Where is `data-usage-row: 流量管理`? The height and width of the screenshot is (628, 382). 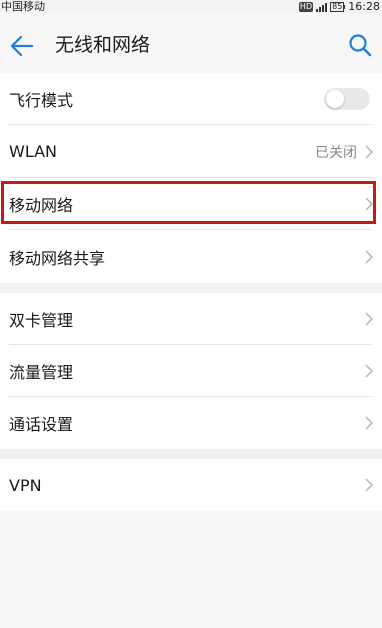
data-usage-row: 流量管理 is located at coordinates (191, 371).